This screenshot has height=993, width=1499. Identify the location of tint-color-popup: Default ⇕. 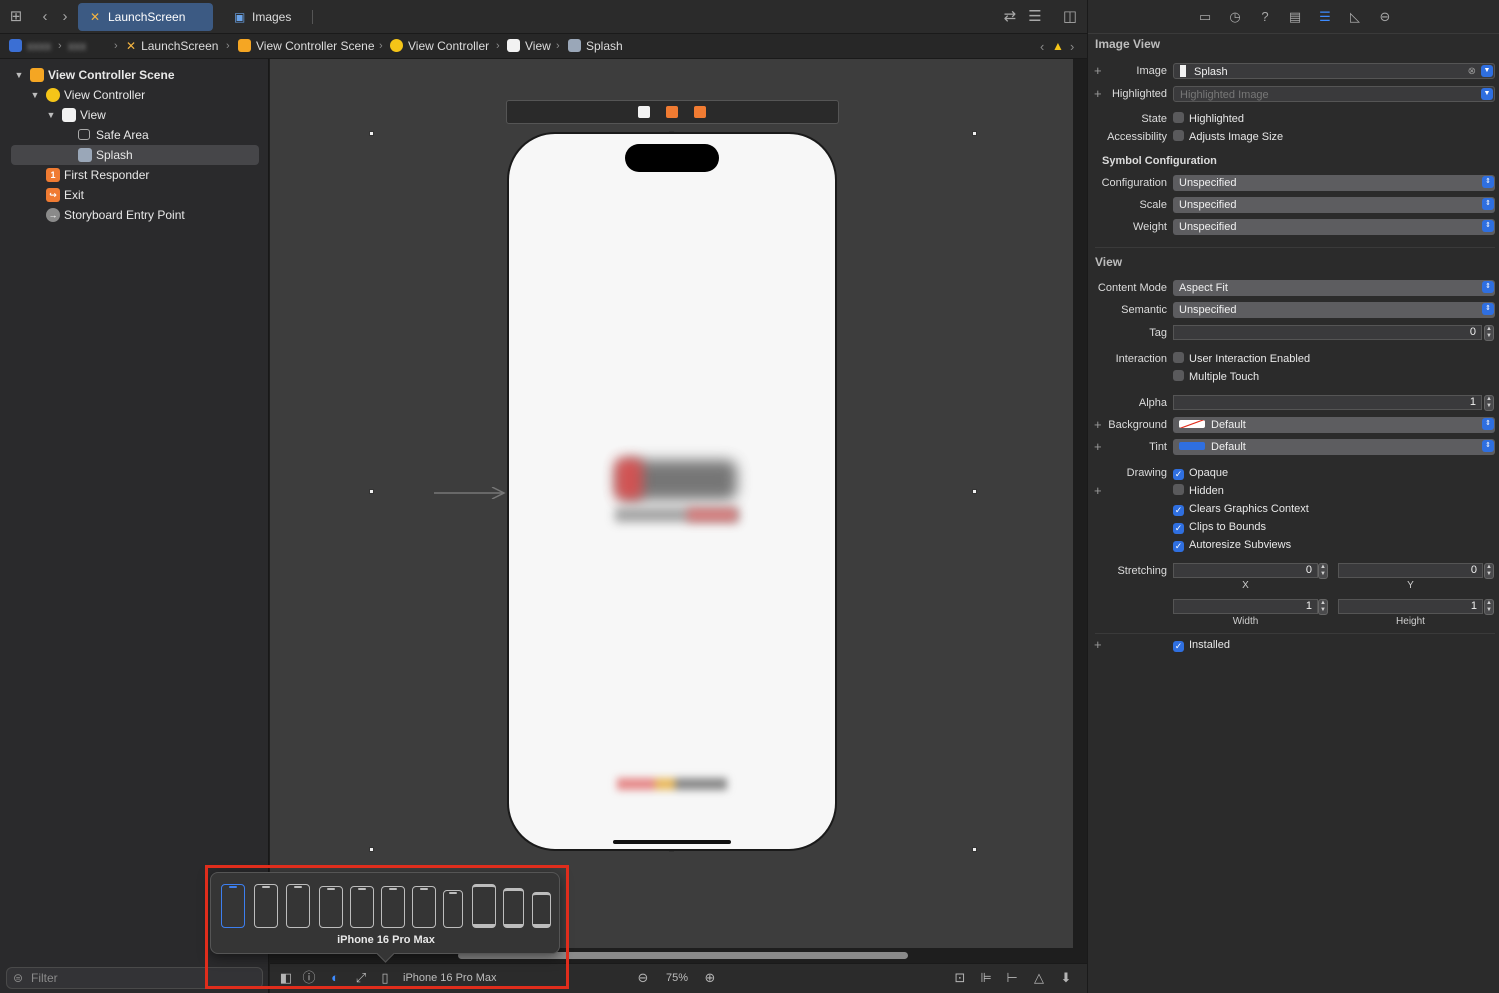
(1334, 447).